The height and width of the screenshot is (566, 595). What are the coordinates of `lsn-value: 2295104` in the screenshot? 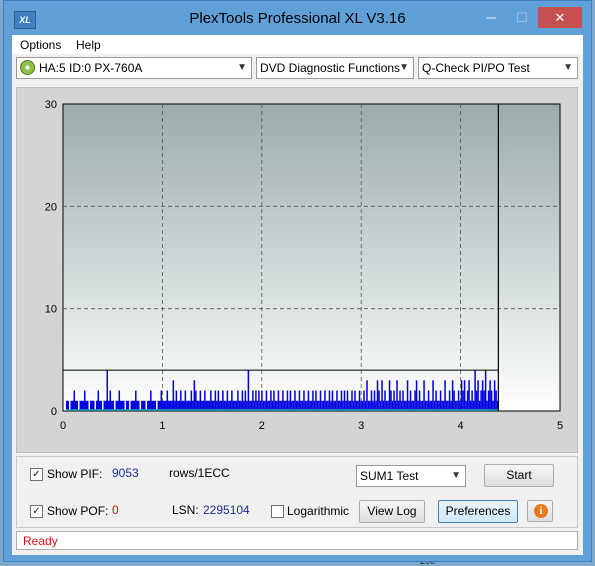 It's located at (226, 510).